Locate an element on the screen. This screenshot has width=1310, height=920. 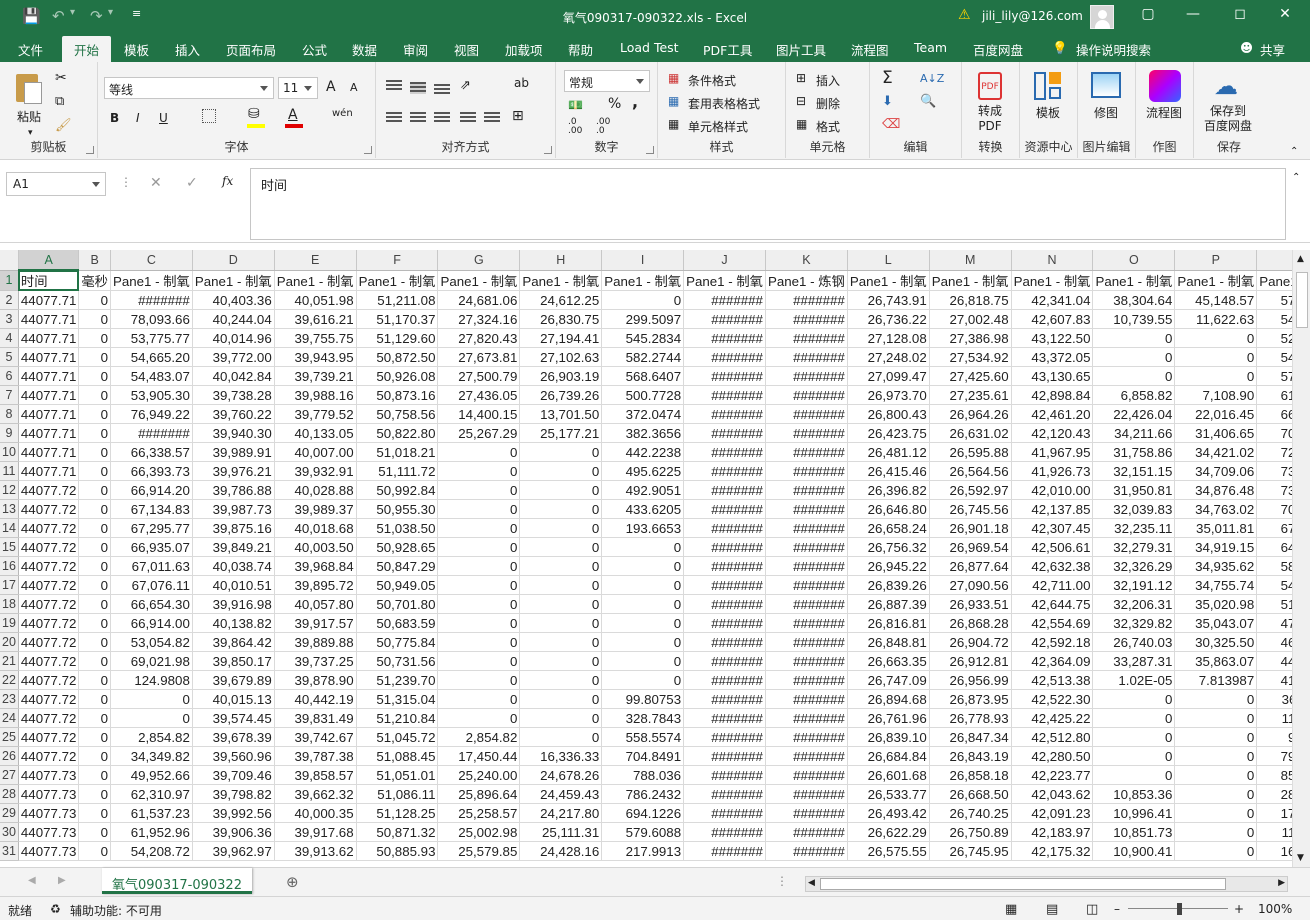
sort-filter-button: A↓Z is located at coordinates (932, 78).